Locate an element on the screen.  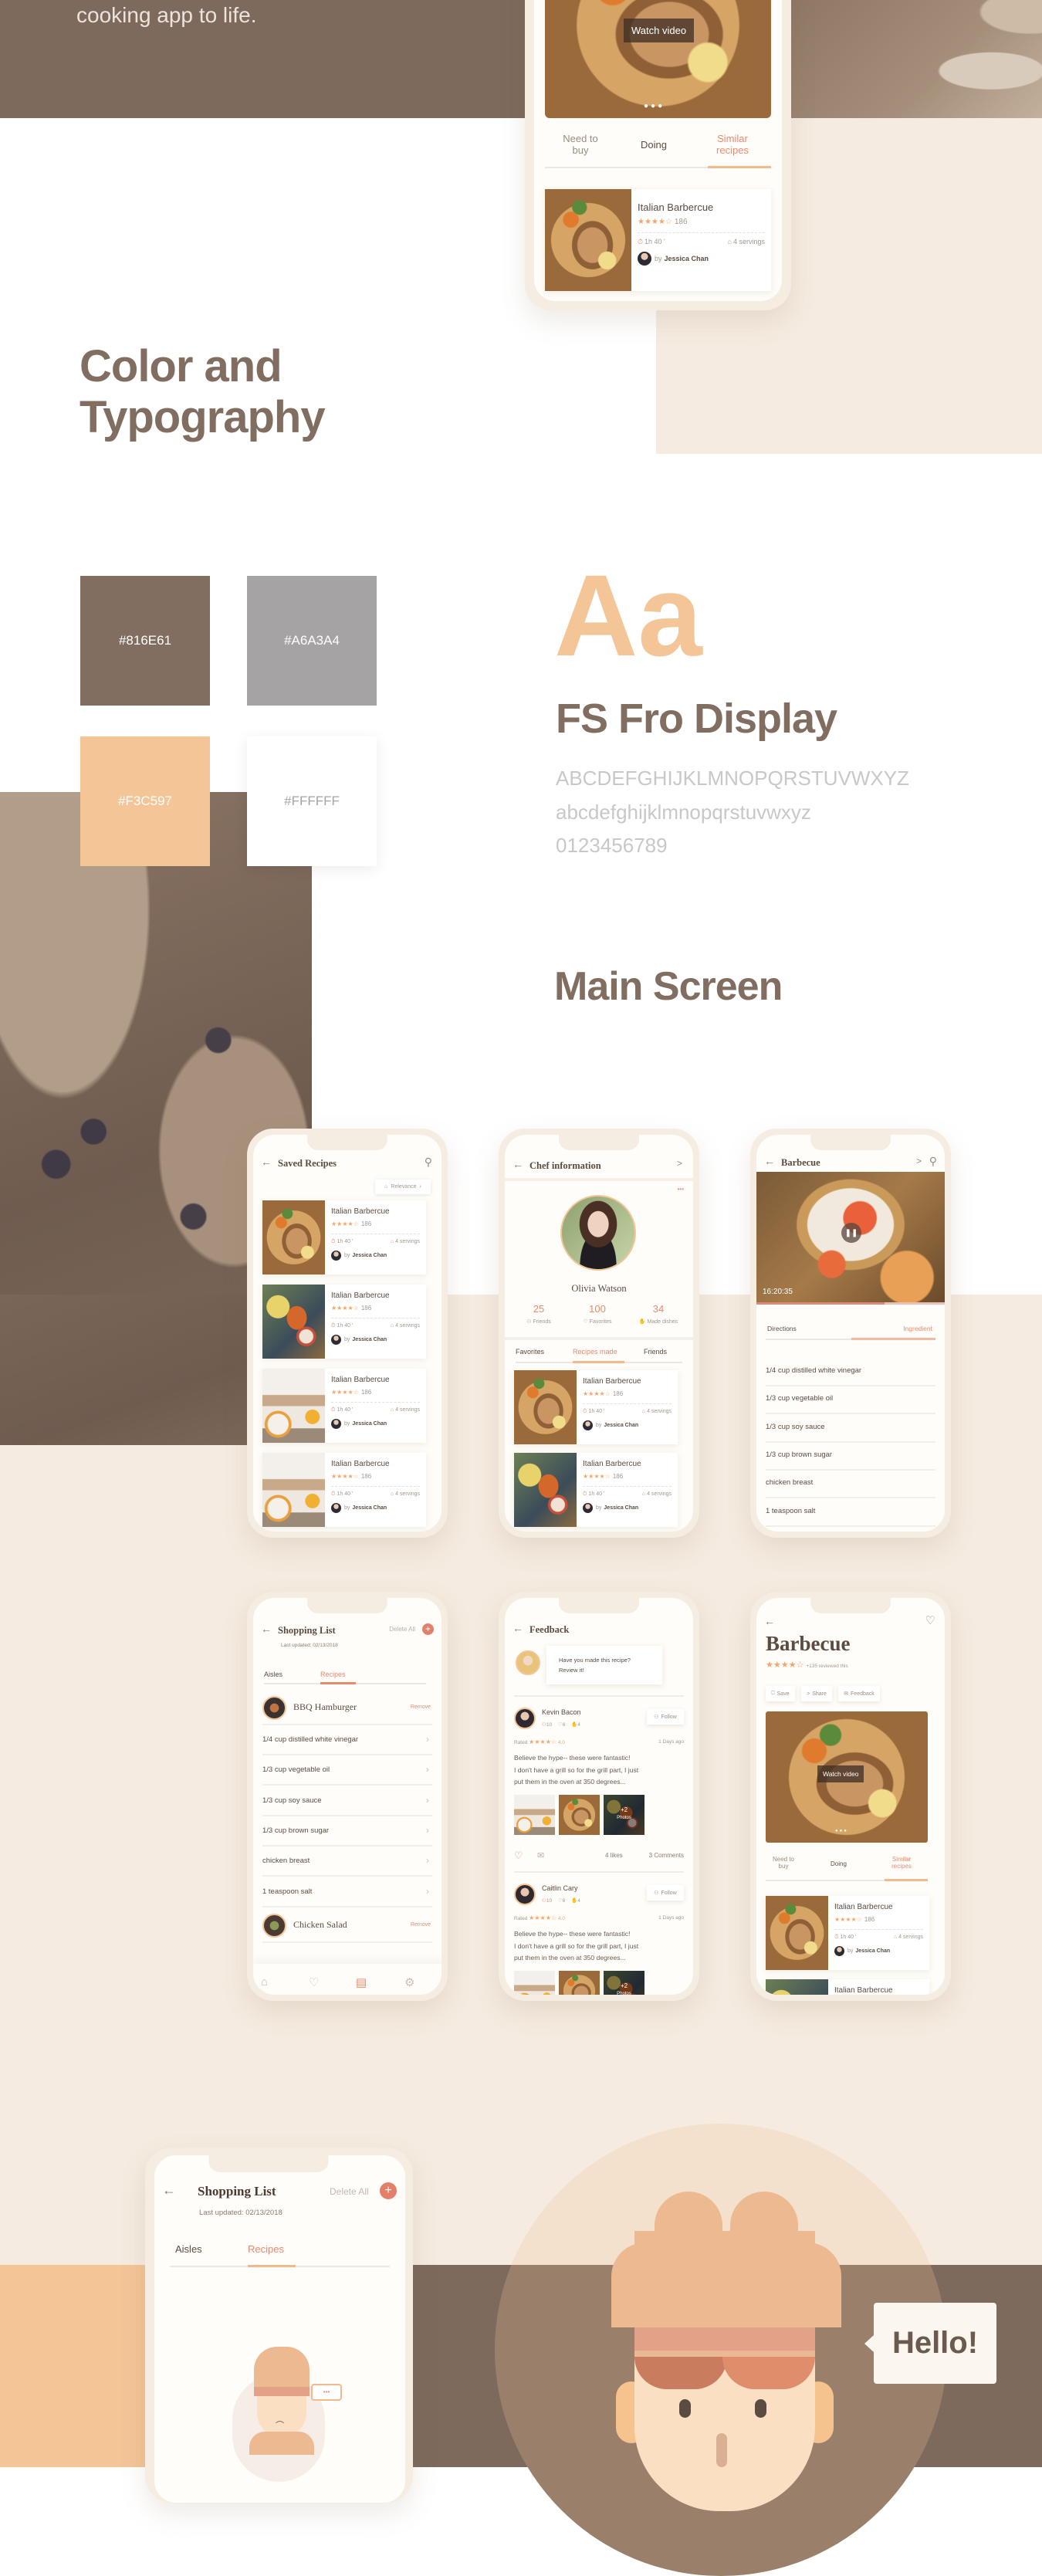
list-item: 1/3 cup brown sugar › is located at coordinates (347, 1833).